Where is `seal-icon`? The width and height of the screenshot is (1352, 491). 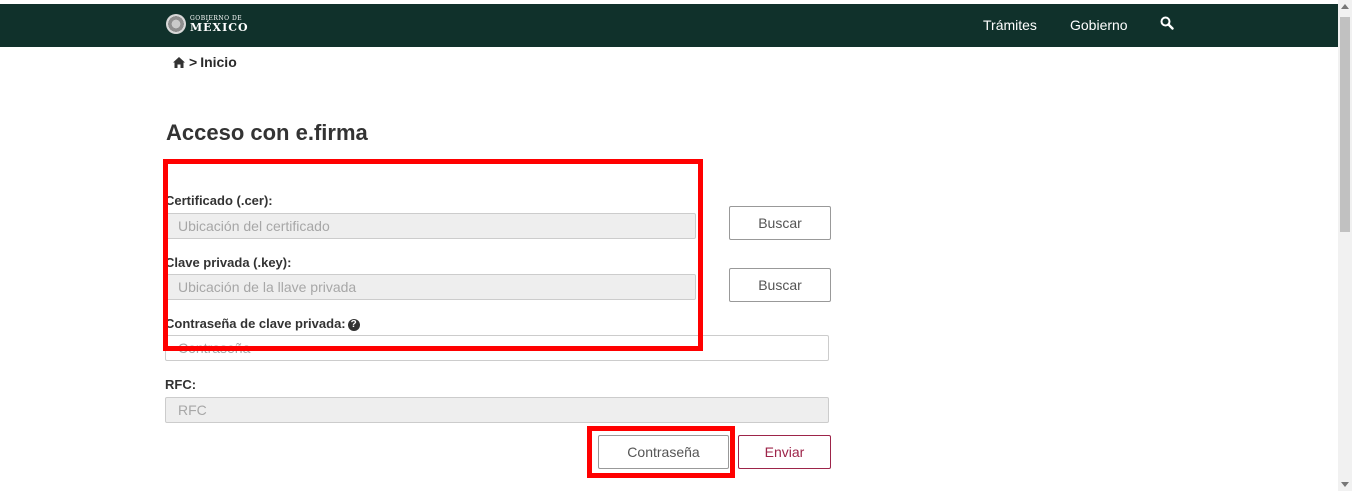
seal-icon is located at coordinates (176, 24).